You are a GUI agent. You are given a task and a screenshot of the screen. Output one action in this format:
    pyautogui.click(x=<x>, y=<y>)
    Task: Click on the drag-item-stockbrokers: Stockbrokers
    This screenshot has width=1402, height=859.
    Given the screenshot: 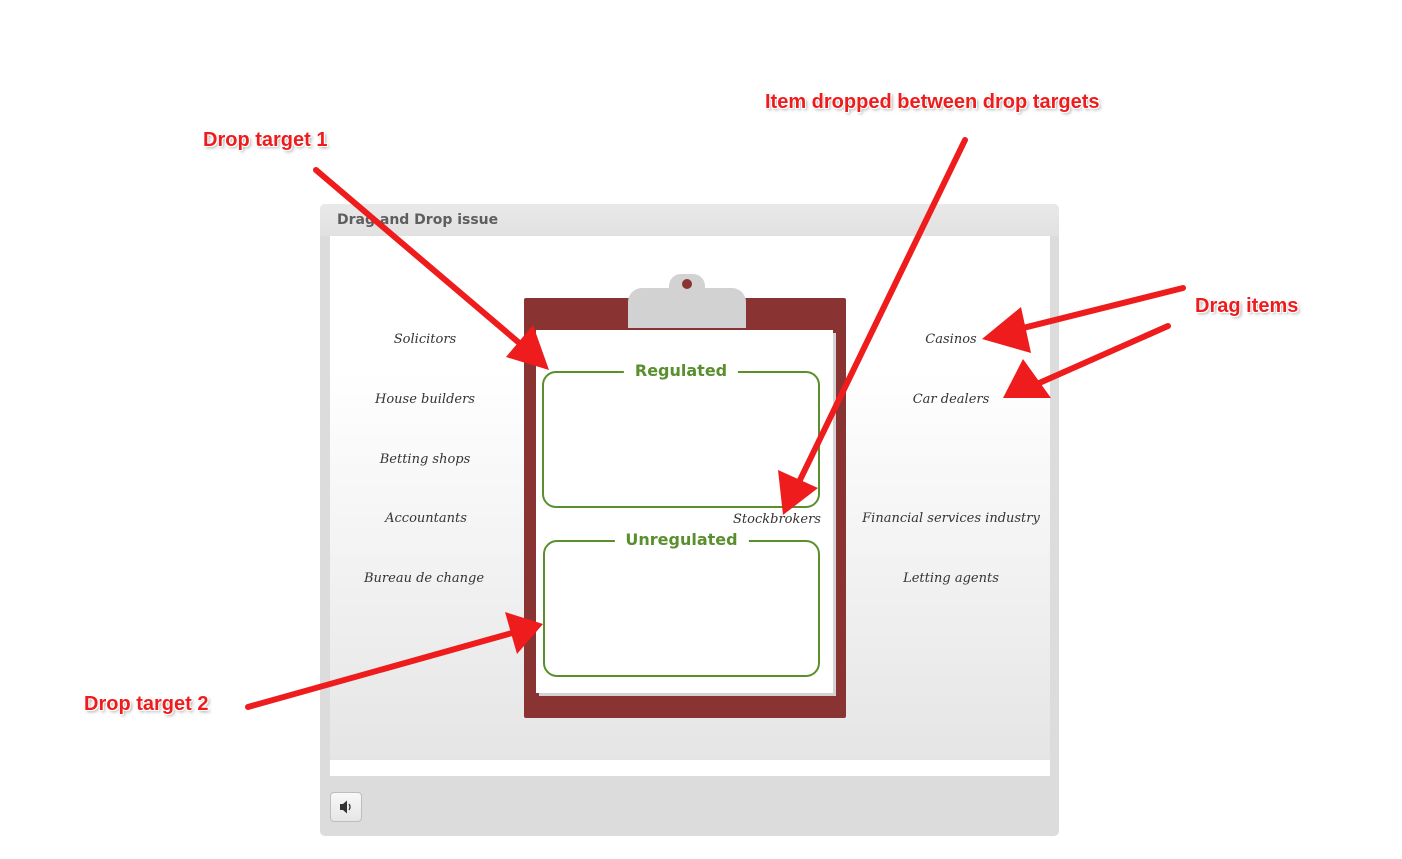 What is the action you would take?
    pyautogui.click(x=777, y=519)
    